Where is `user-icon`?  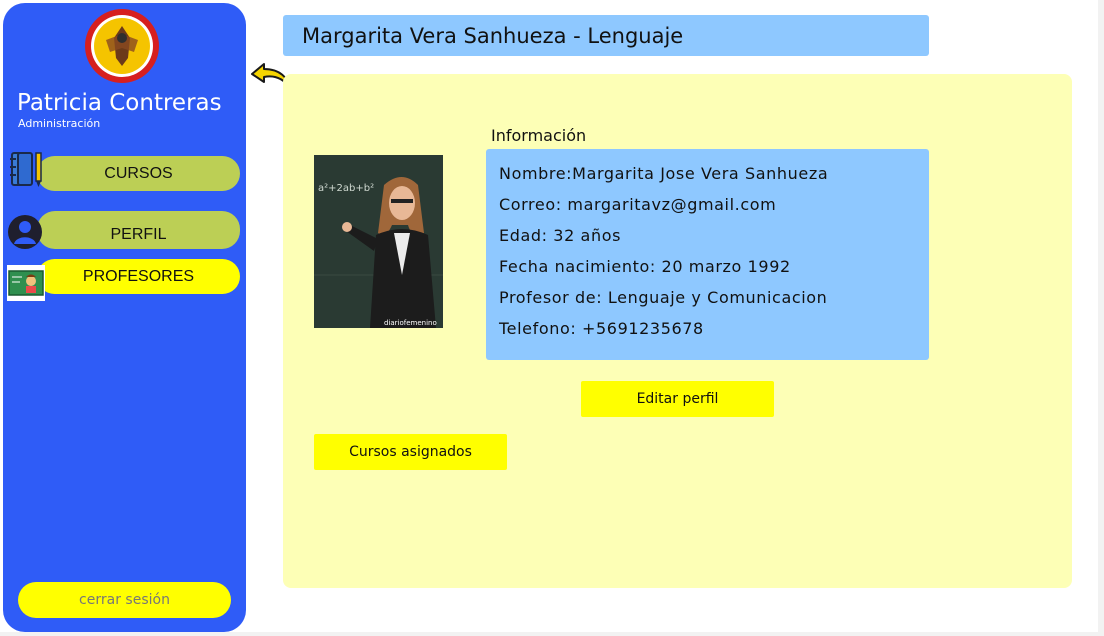
user-icon is located at coordinates (25, 232).